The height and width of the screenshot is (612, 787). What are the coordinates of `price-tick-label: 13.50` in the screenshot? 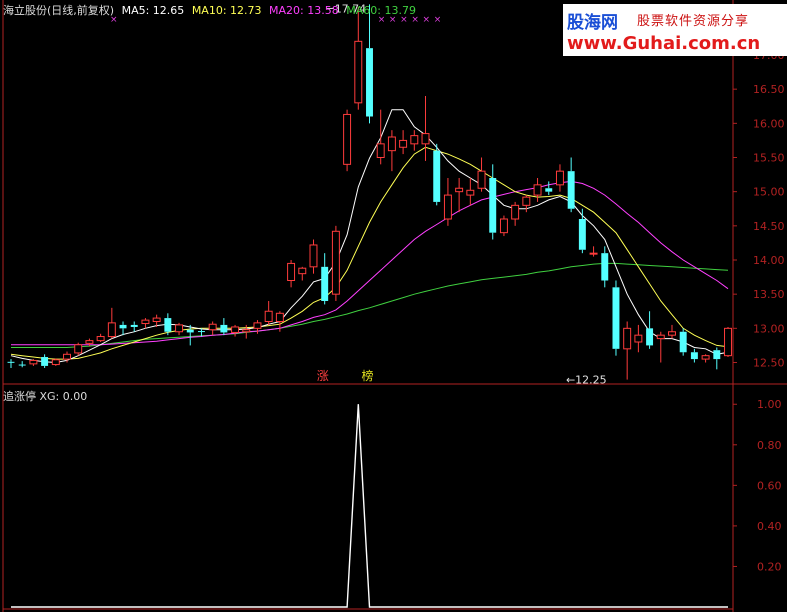 It's located at (769, 294).